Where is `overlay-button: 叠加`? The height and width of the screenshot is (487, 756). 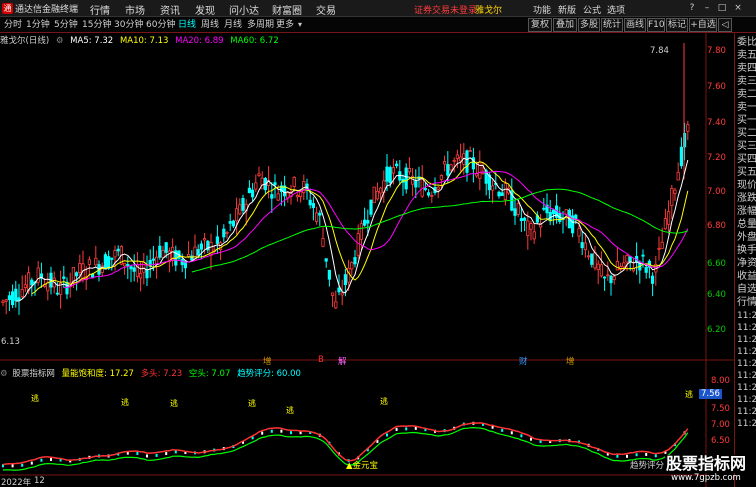 overlay-button: 叠加 is located at coordinates (565, 25).